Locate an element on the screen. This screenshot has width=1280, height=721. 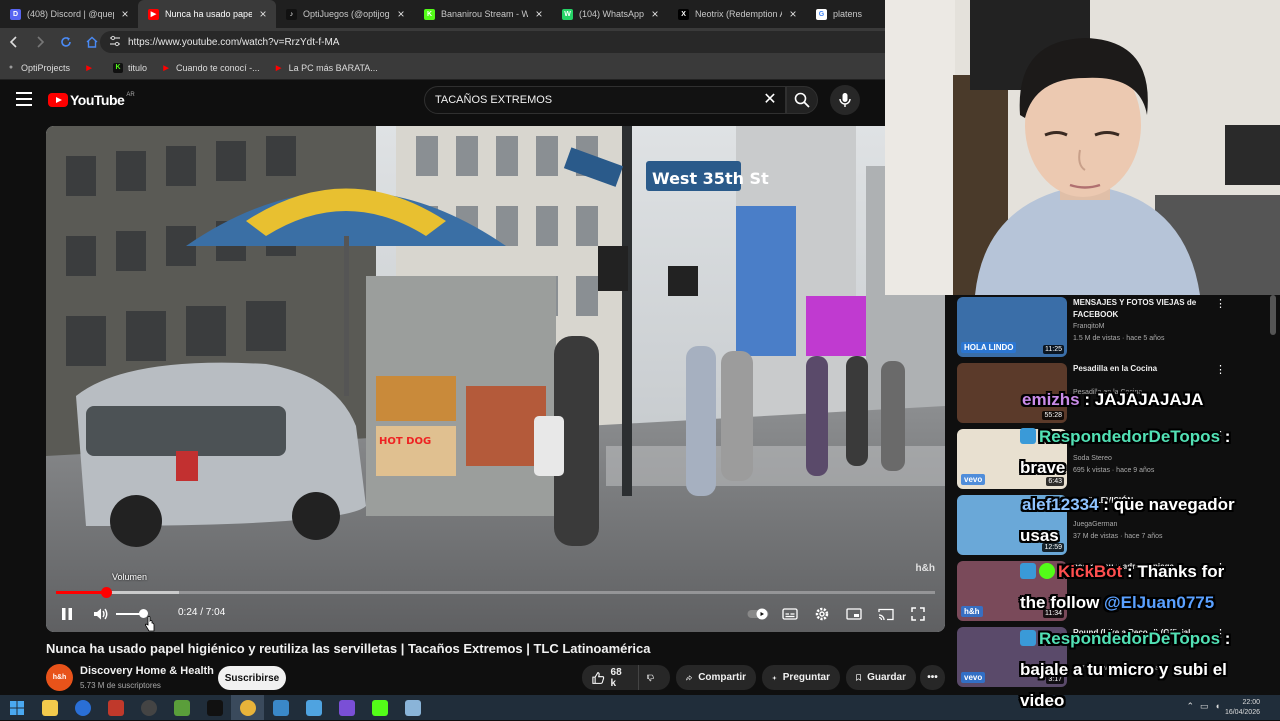
share-label: Compartir is located at coordinates (722, 677).